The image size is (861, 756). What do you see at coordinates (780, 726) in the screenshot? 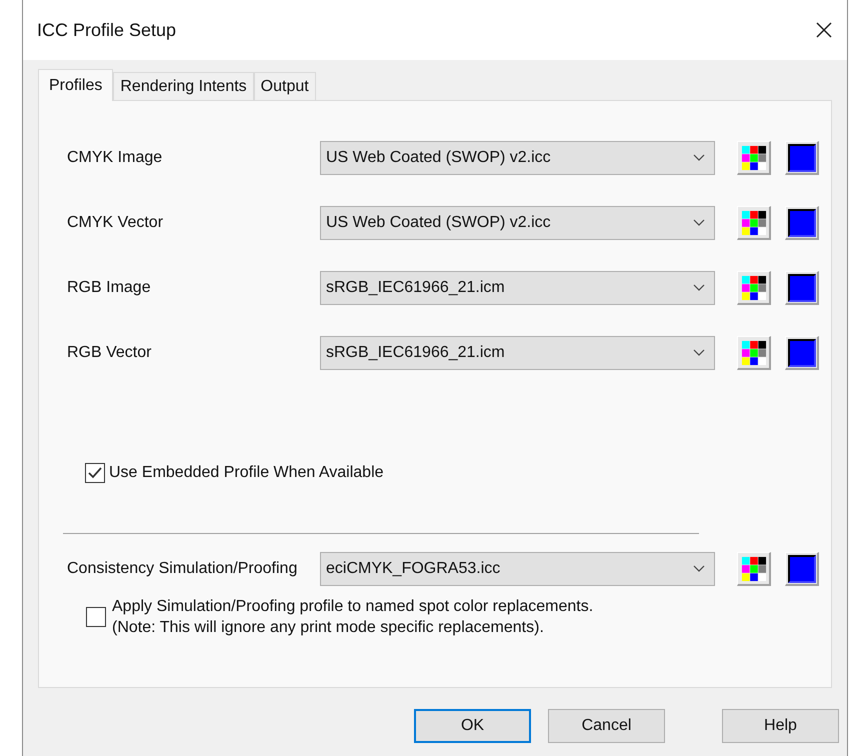
I see `dialog-button: Help` at bounding box center [780, 726].